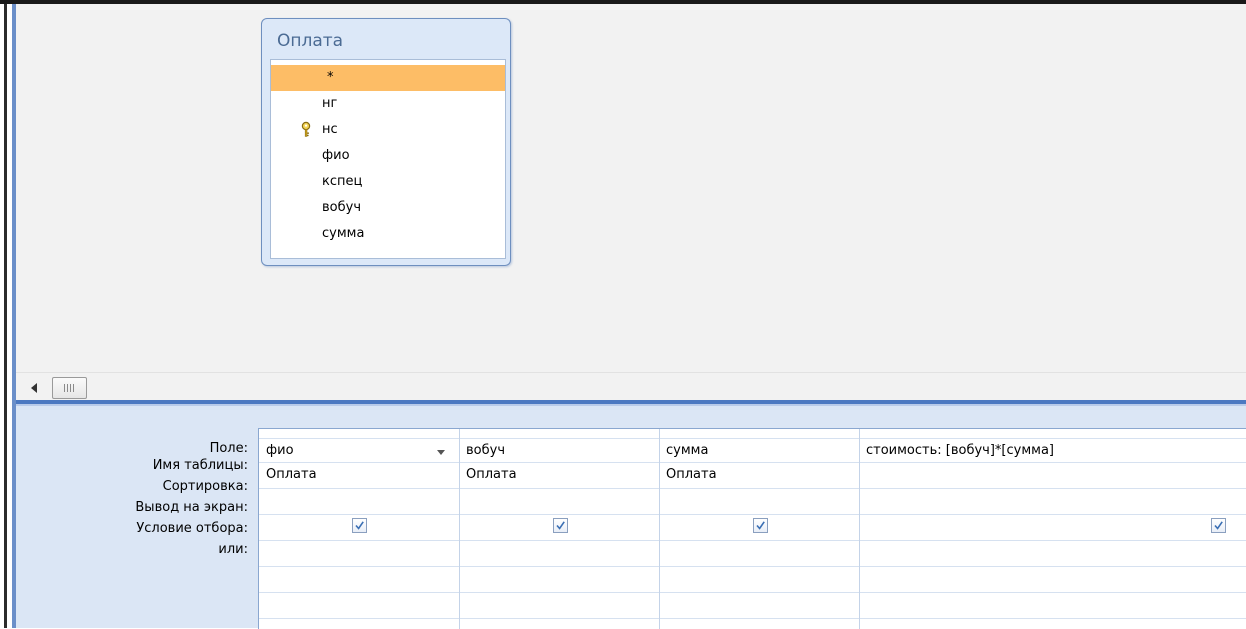 The image size is (1246, 629). I want to click on row-label-table: Имя таблицы:, so click(200, 465).